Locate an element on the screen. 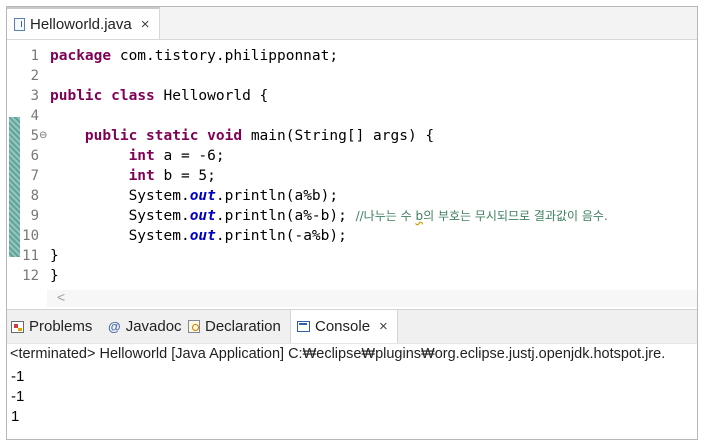  declaration-icon is located at coordinates (194, 326).